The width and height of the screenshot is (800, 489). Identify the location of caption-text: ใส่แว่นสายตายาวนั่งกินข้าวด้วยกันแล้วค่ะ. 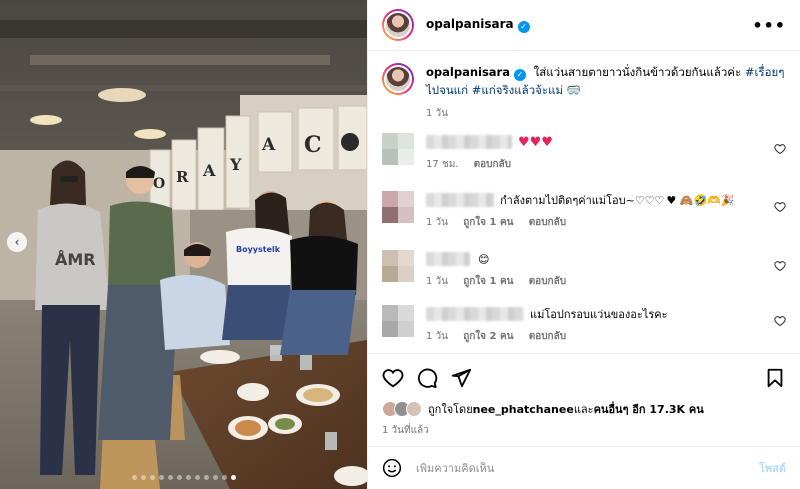
(639, 72).